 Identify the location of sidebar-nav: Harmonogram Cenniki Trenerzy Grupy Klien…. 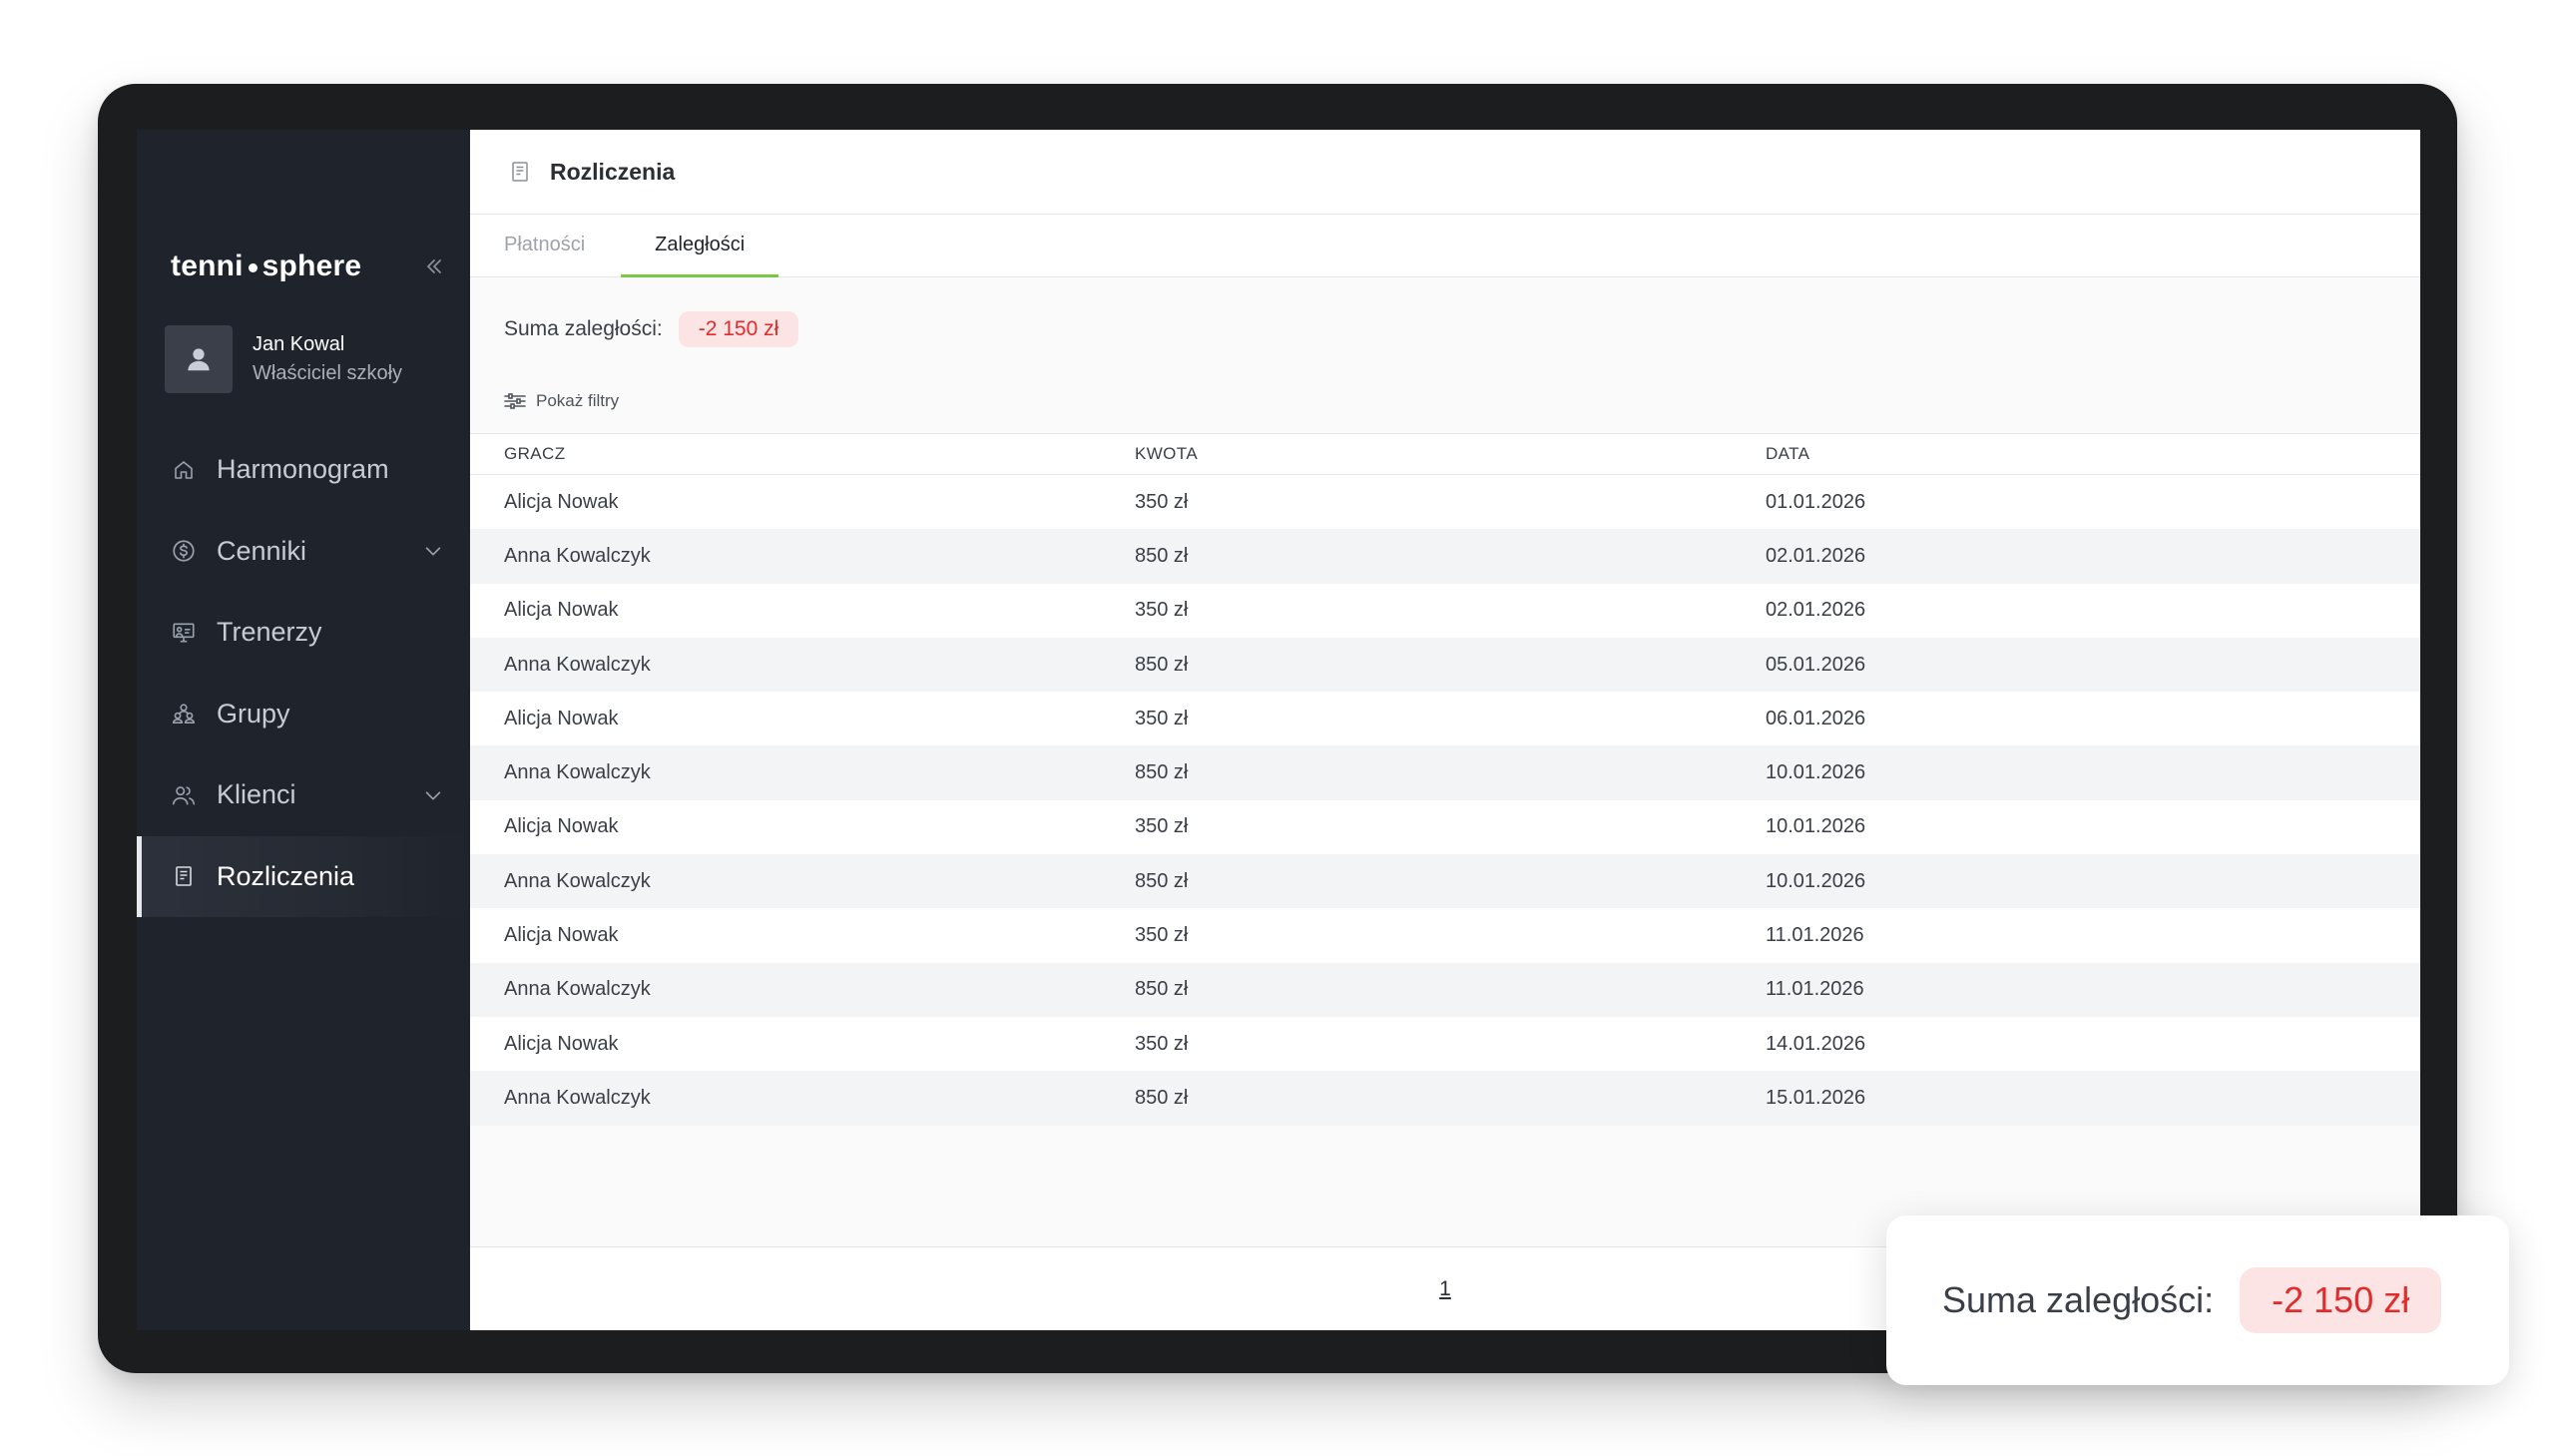
(303, 673).